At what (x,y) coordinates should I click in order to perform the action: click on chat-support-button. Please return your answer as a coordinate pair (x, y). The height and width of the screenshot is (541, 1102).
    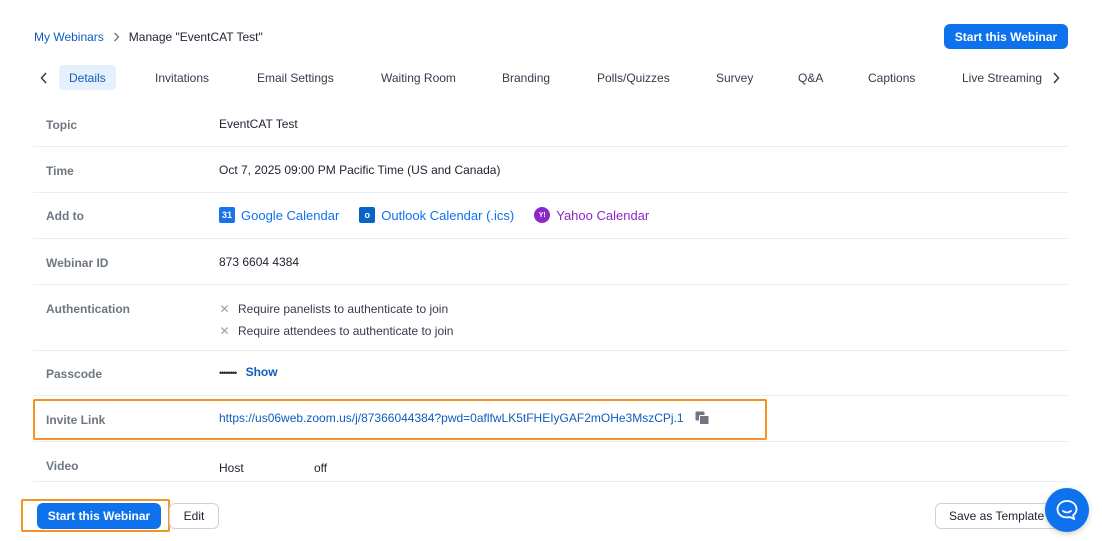
    Looking at the image, I should click on (1067, 510).